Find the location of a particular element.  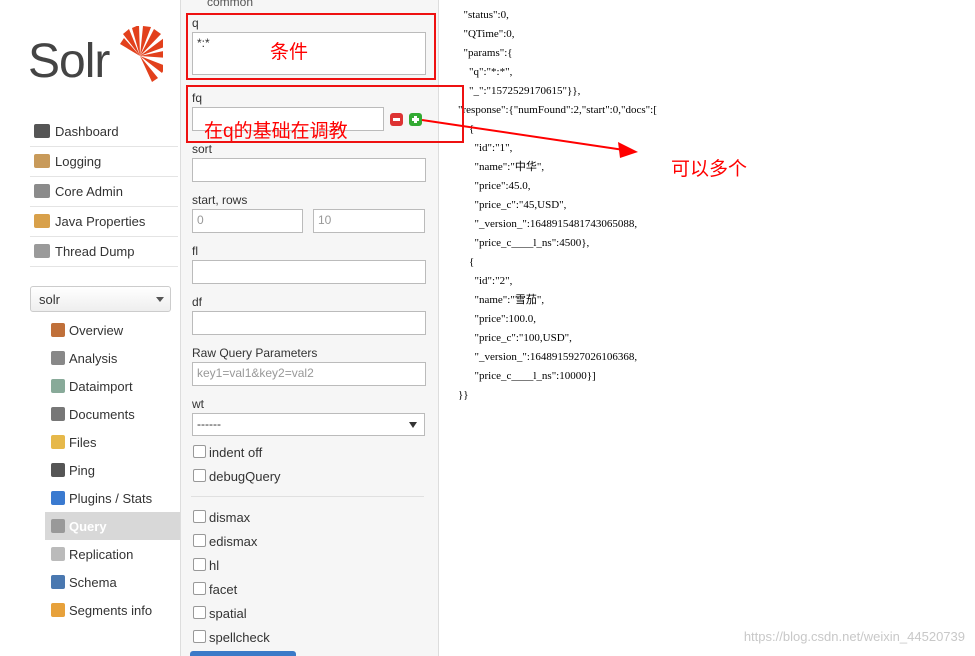

core-menu-label: Plugins / Stats is located at coordinates (111, 498).